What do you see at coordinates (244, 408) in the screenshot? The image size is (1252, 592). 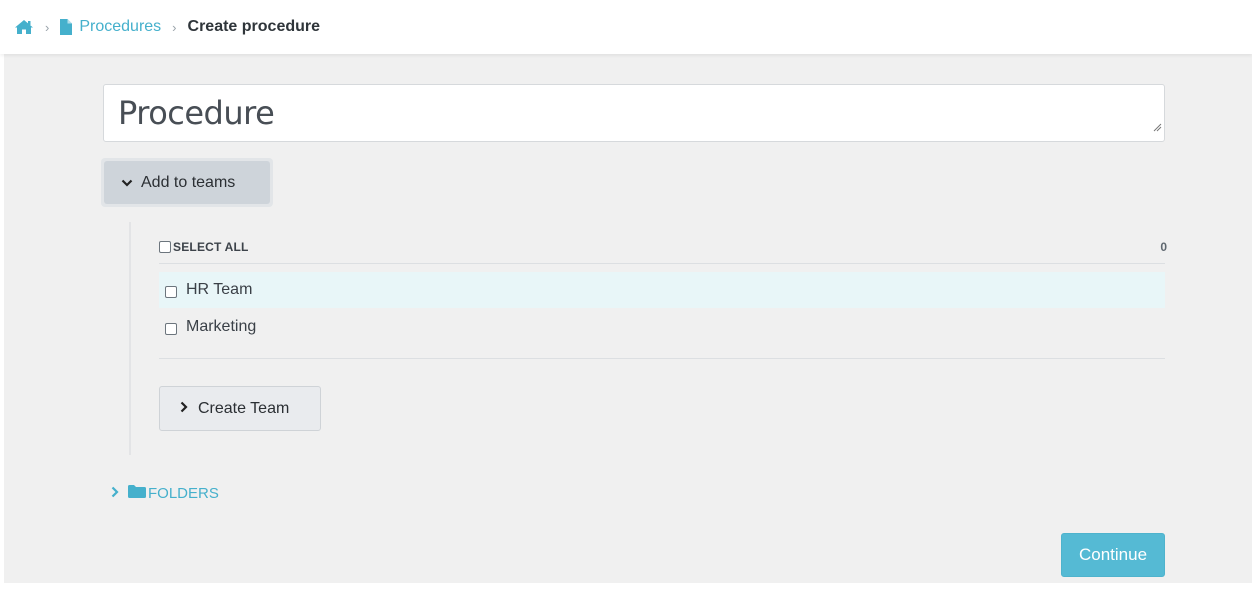 I see `create-team-label: Create Team` at bounding box center [244, 408].